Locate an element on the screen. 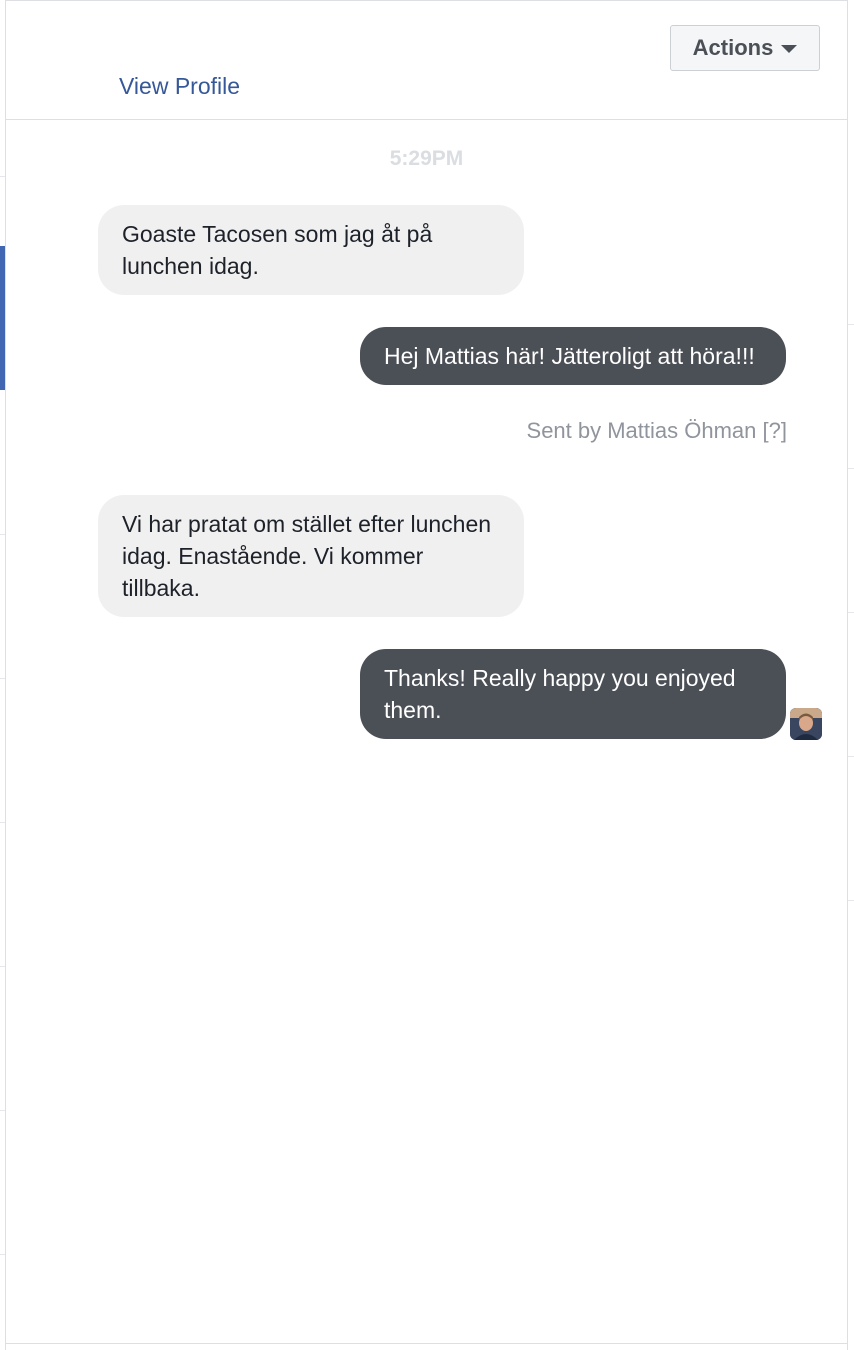 This screenshot has height=1350, width=854. sent-by-label: Sent by Mattias Öhman is located at coordinates (641, 430).